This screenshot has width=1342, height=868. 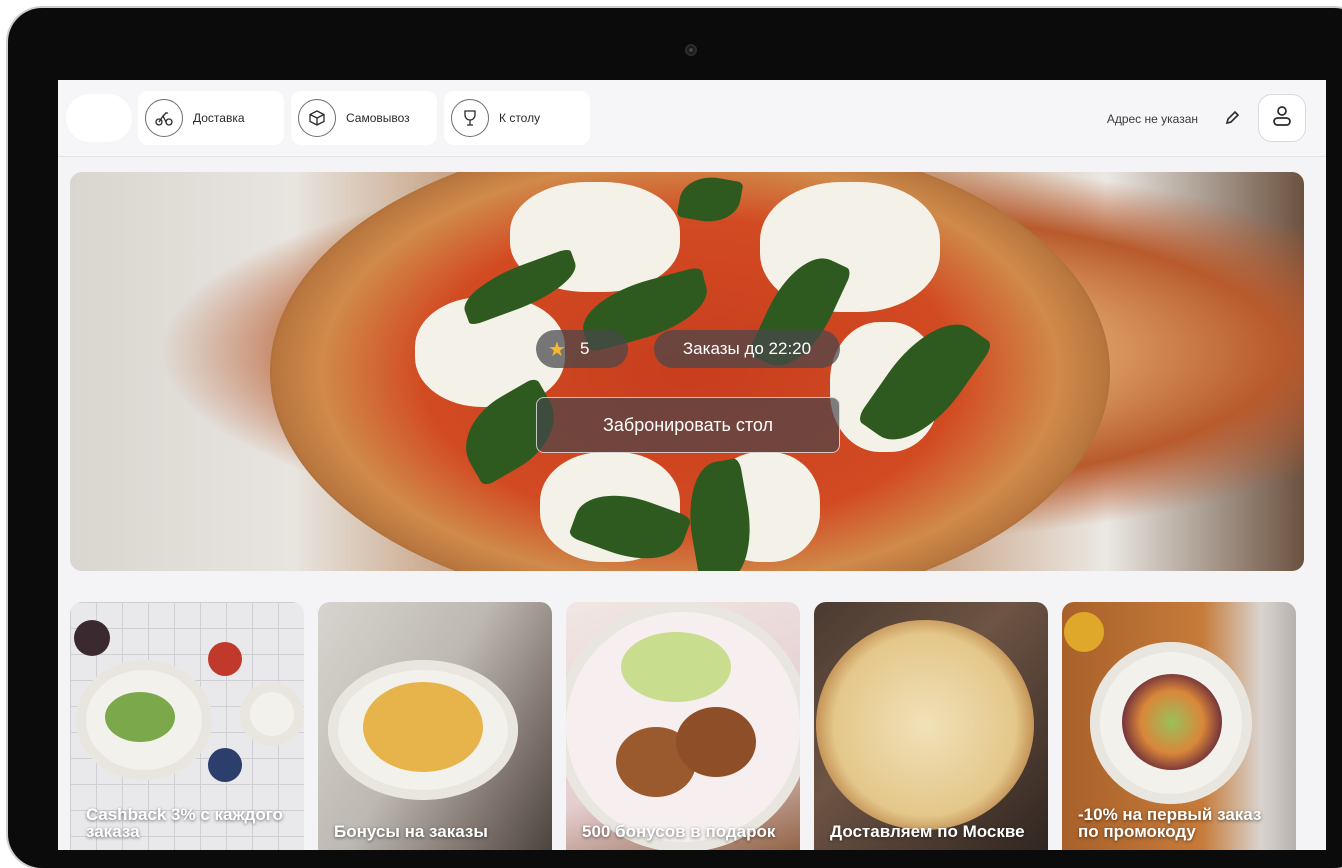 I want to click on tab-table-label: К столу, so click(x=520, y=118).